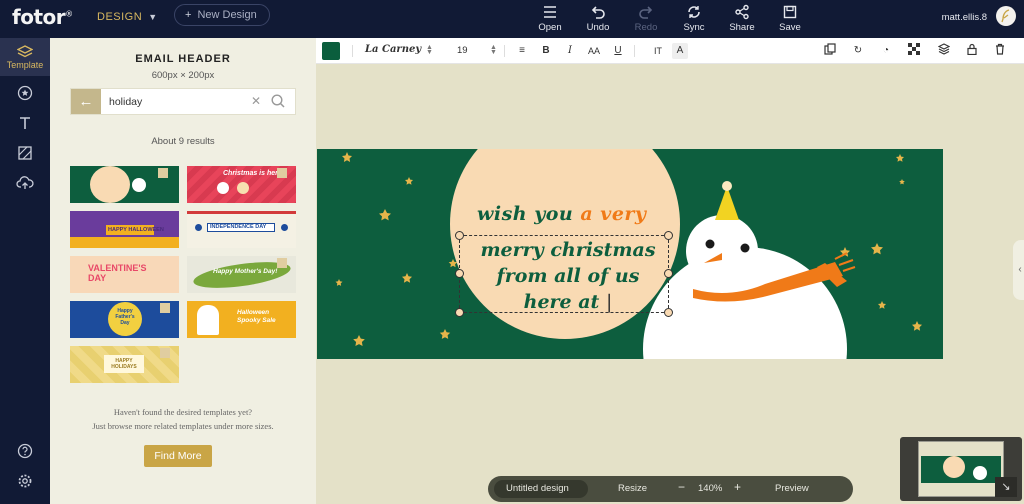 This screenshot has width=1024, height=504. I want to click on lock-icon, so click(972, 51).